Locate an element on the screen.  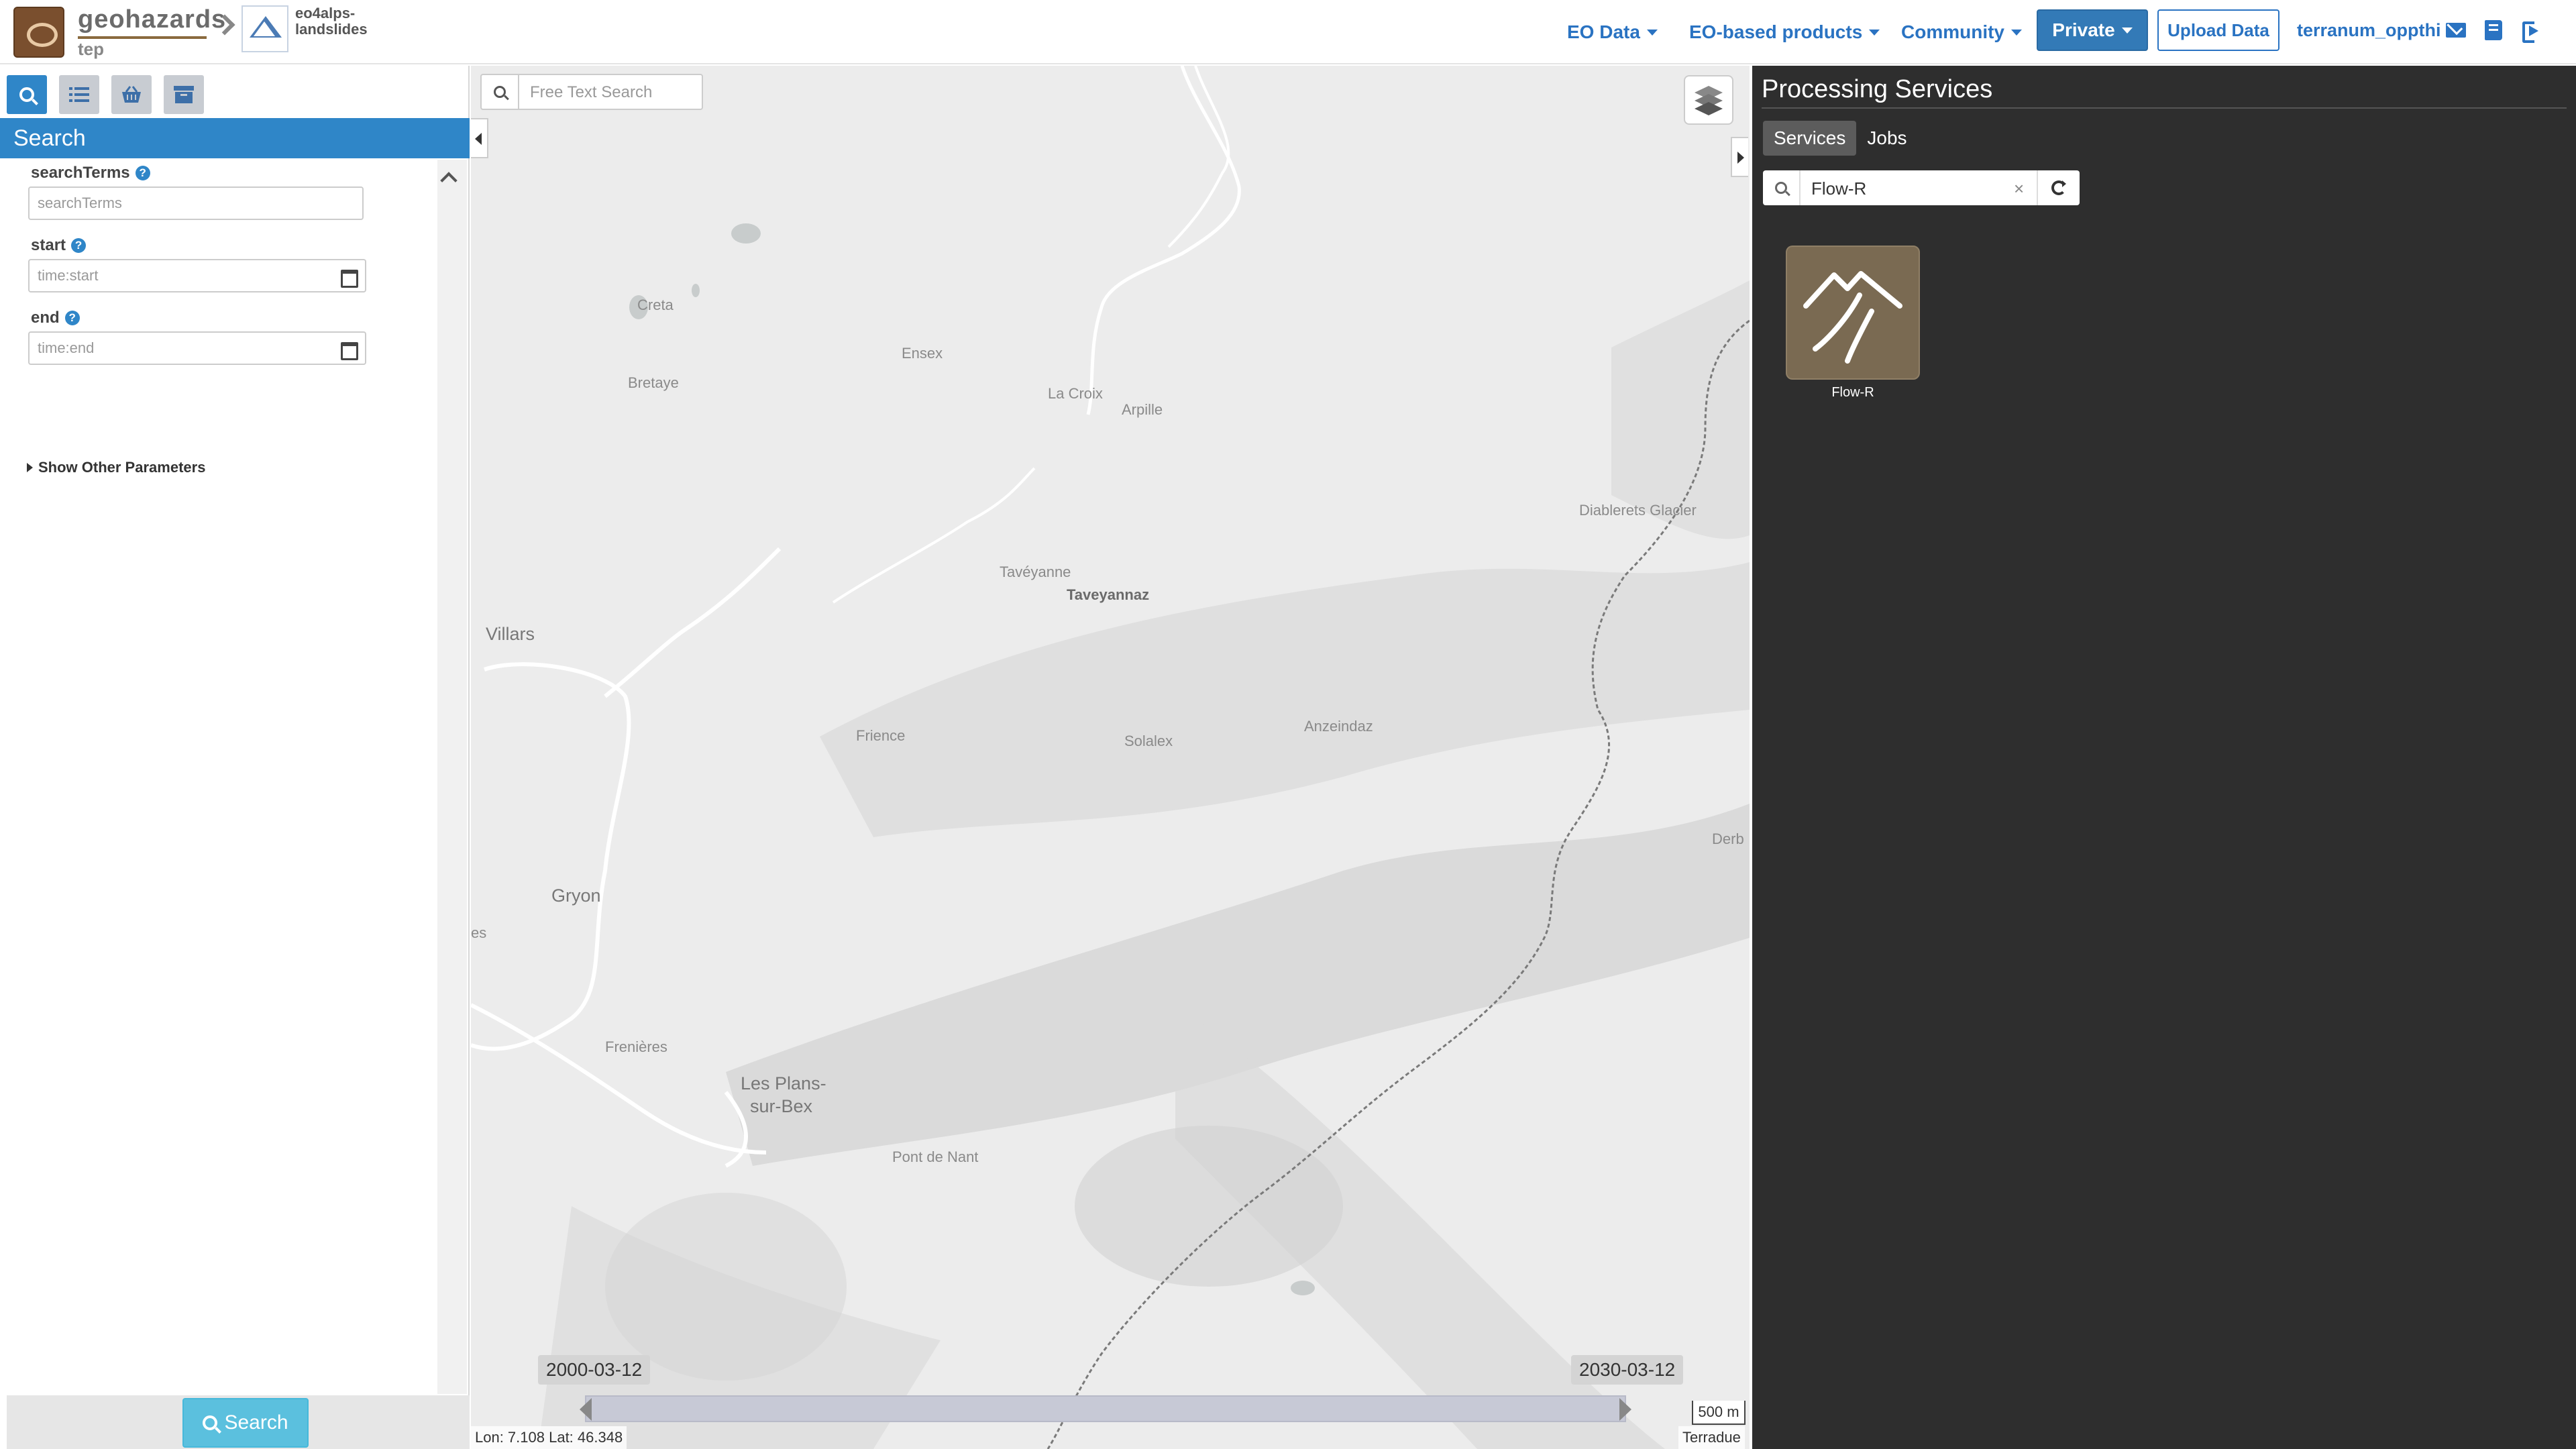
nav-community-label: Community is located at coordinates (1952, 31).